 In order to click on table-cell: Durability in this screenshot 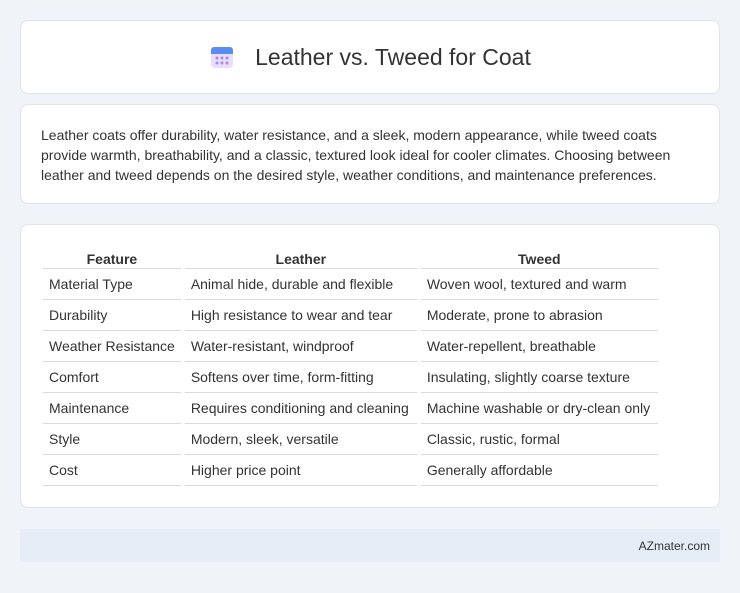, I will do `click(112, 315)`.